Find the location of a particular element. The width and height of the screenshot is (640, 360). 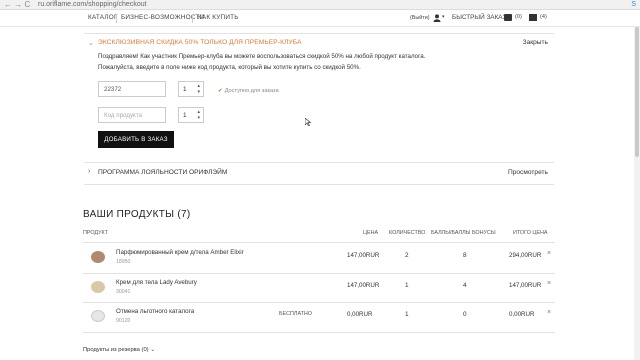

product-name: Отмена льготного каталога is located at coordinates (155, 311).